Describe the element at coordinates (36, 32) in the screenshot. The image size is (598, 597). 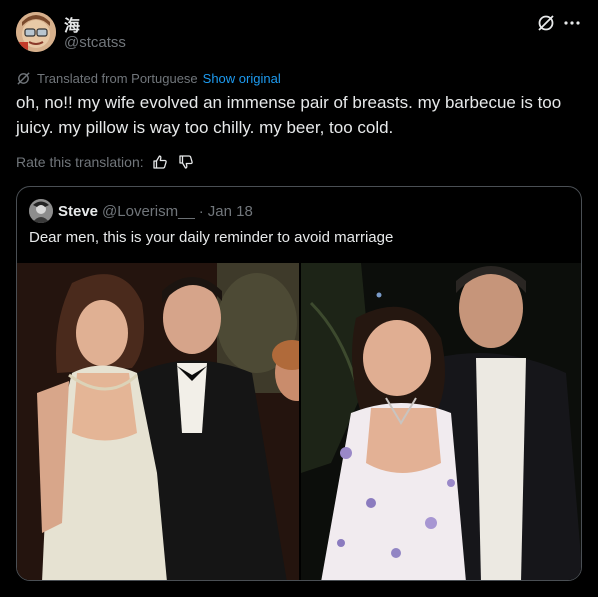
I see `author-avatar` at that location.